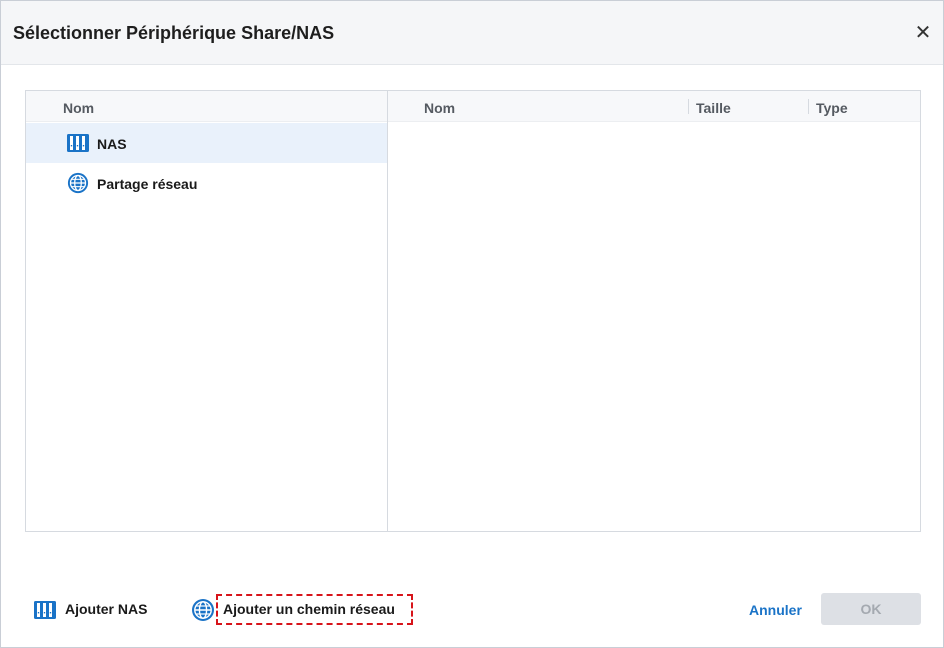  What do you see at coordinates (832, 108) in the screenshot?
I see `column-header-type: Type` at bounding box center [832, 108].